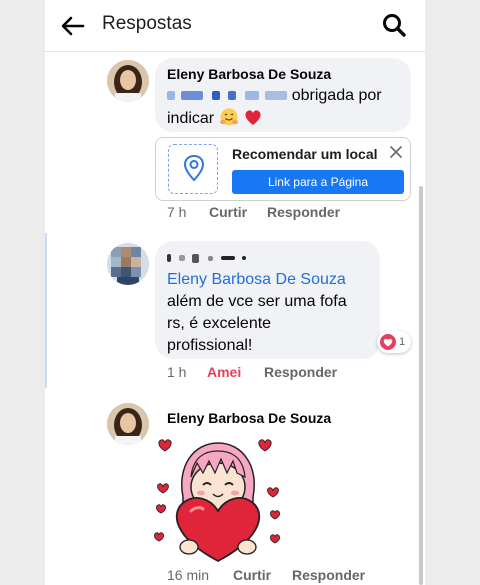 The image size is (480, 585). I want to click on reaction-count: 1, so click(402, 342).